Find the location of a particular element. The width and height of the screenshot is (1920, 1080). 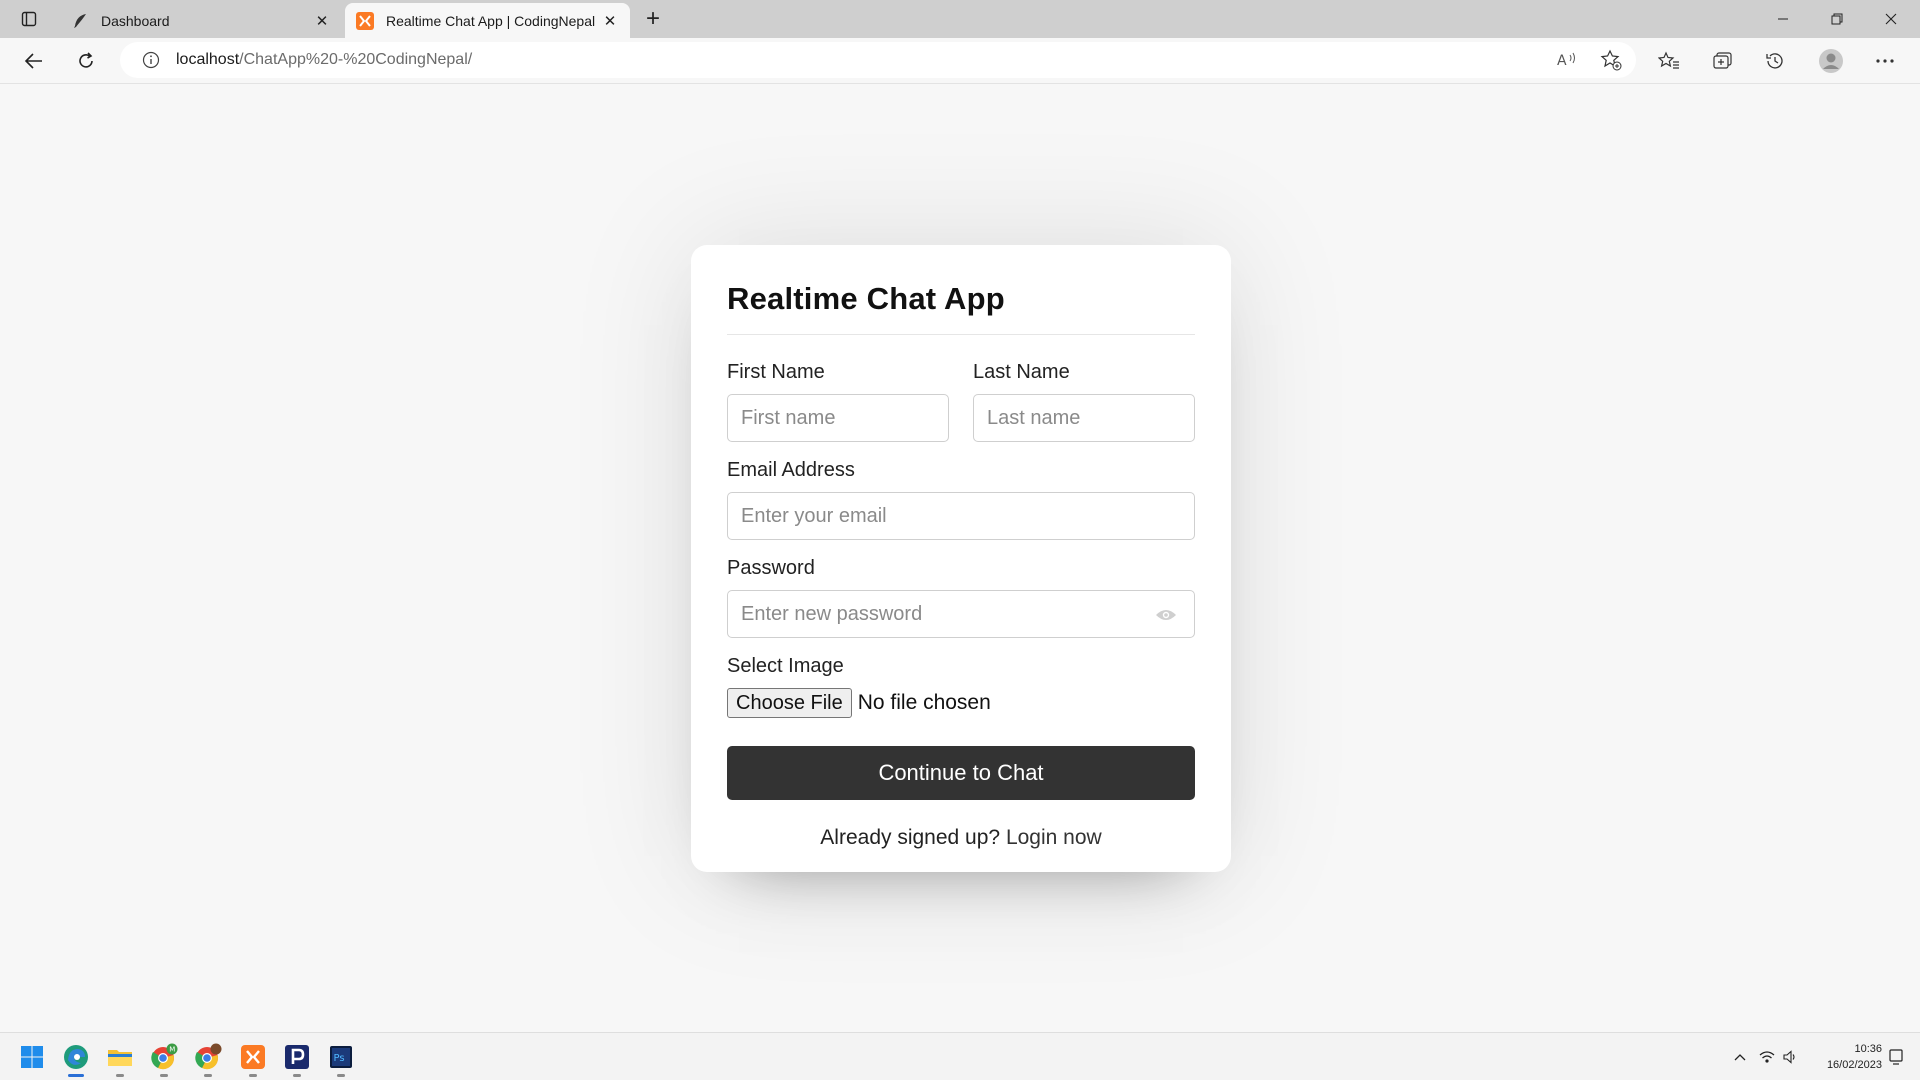

continue-to-chat-button: Continue to Chat is located at coordinates (961, 773).